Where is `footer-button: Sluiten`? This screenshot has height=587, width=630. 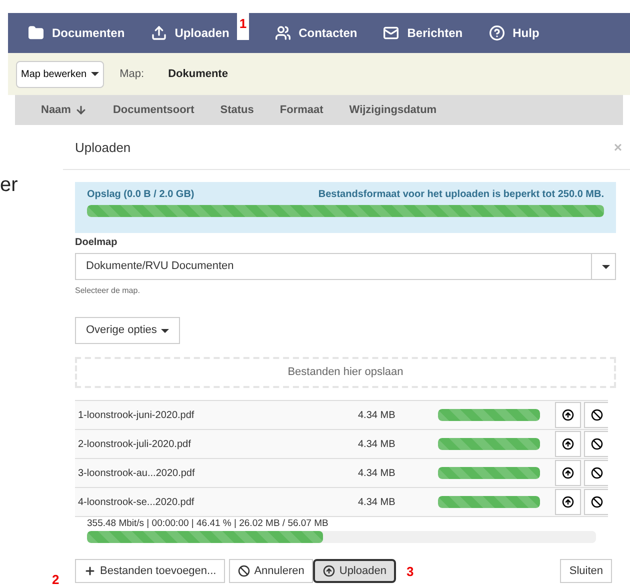 footer-button: Sluiten is located at coordinates (586, 571).